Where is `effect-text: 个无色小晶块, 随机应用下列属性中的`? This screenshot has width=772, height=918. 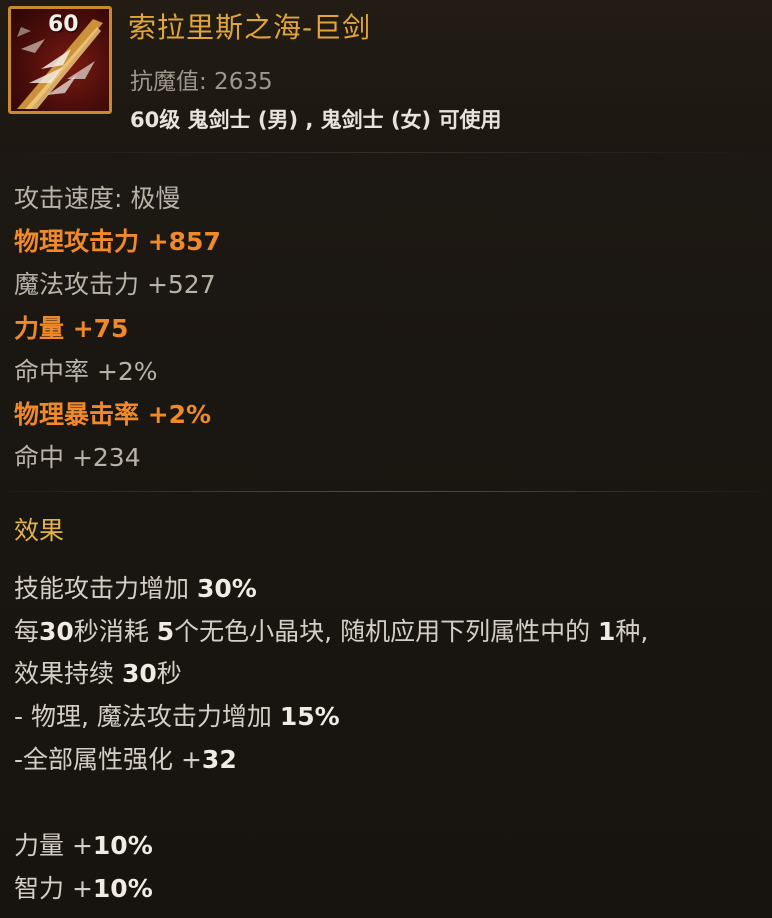
effect-text: 个无色小晶块, 随机应用下列属性中的 is located at coordinates (386, 631).